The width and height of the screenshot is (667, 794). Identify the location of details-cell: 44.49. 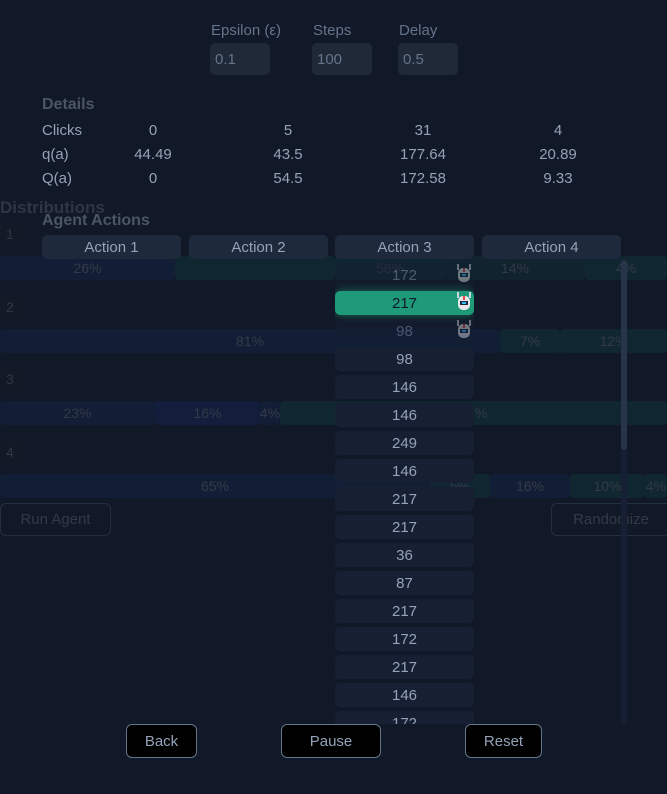
(153, 154).